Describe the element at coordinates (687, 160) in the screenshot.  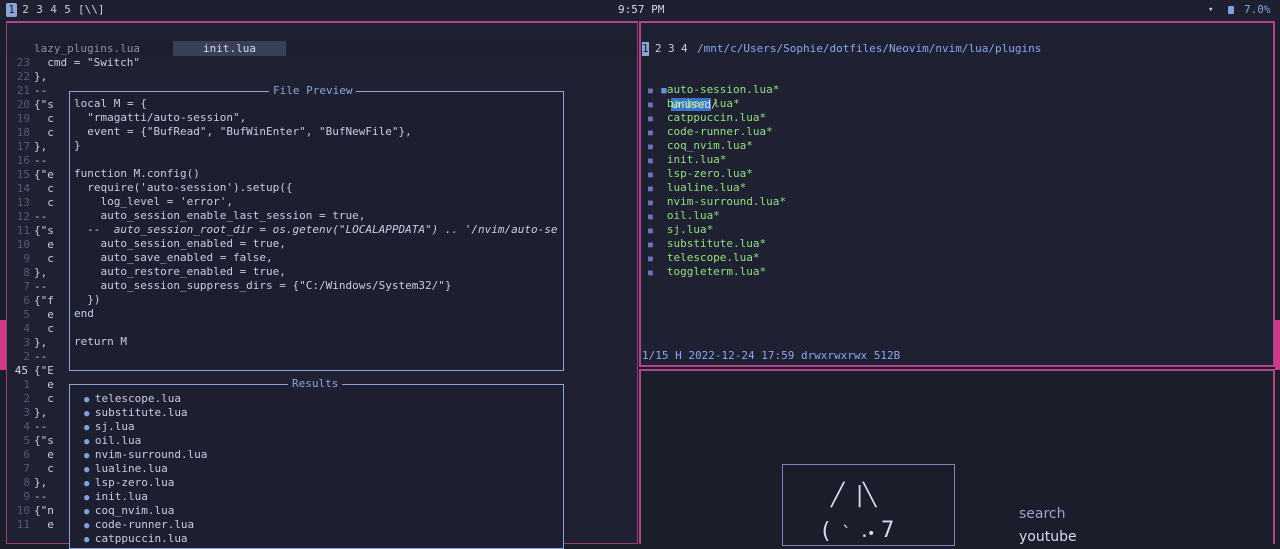
I see `file-entry: ■ init.lua*` at that location.